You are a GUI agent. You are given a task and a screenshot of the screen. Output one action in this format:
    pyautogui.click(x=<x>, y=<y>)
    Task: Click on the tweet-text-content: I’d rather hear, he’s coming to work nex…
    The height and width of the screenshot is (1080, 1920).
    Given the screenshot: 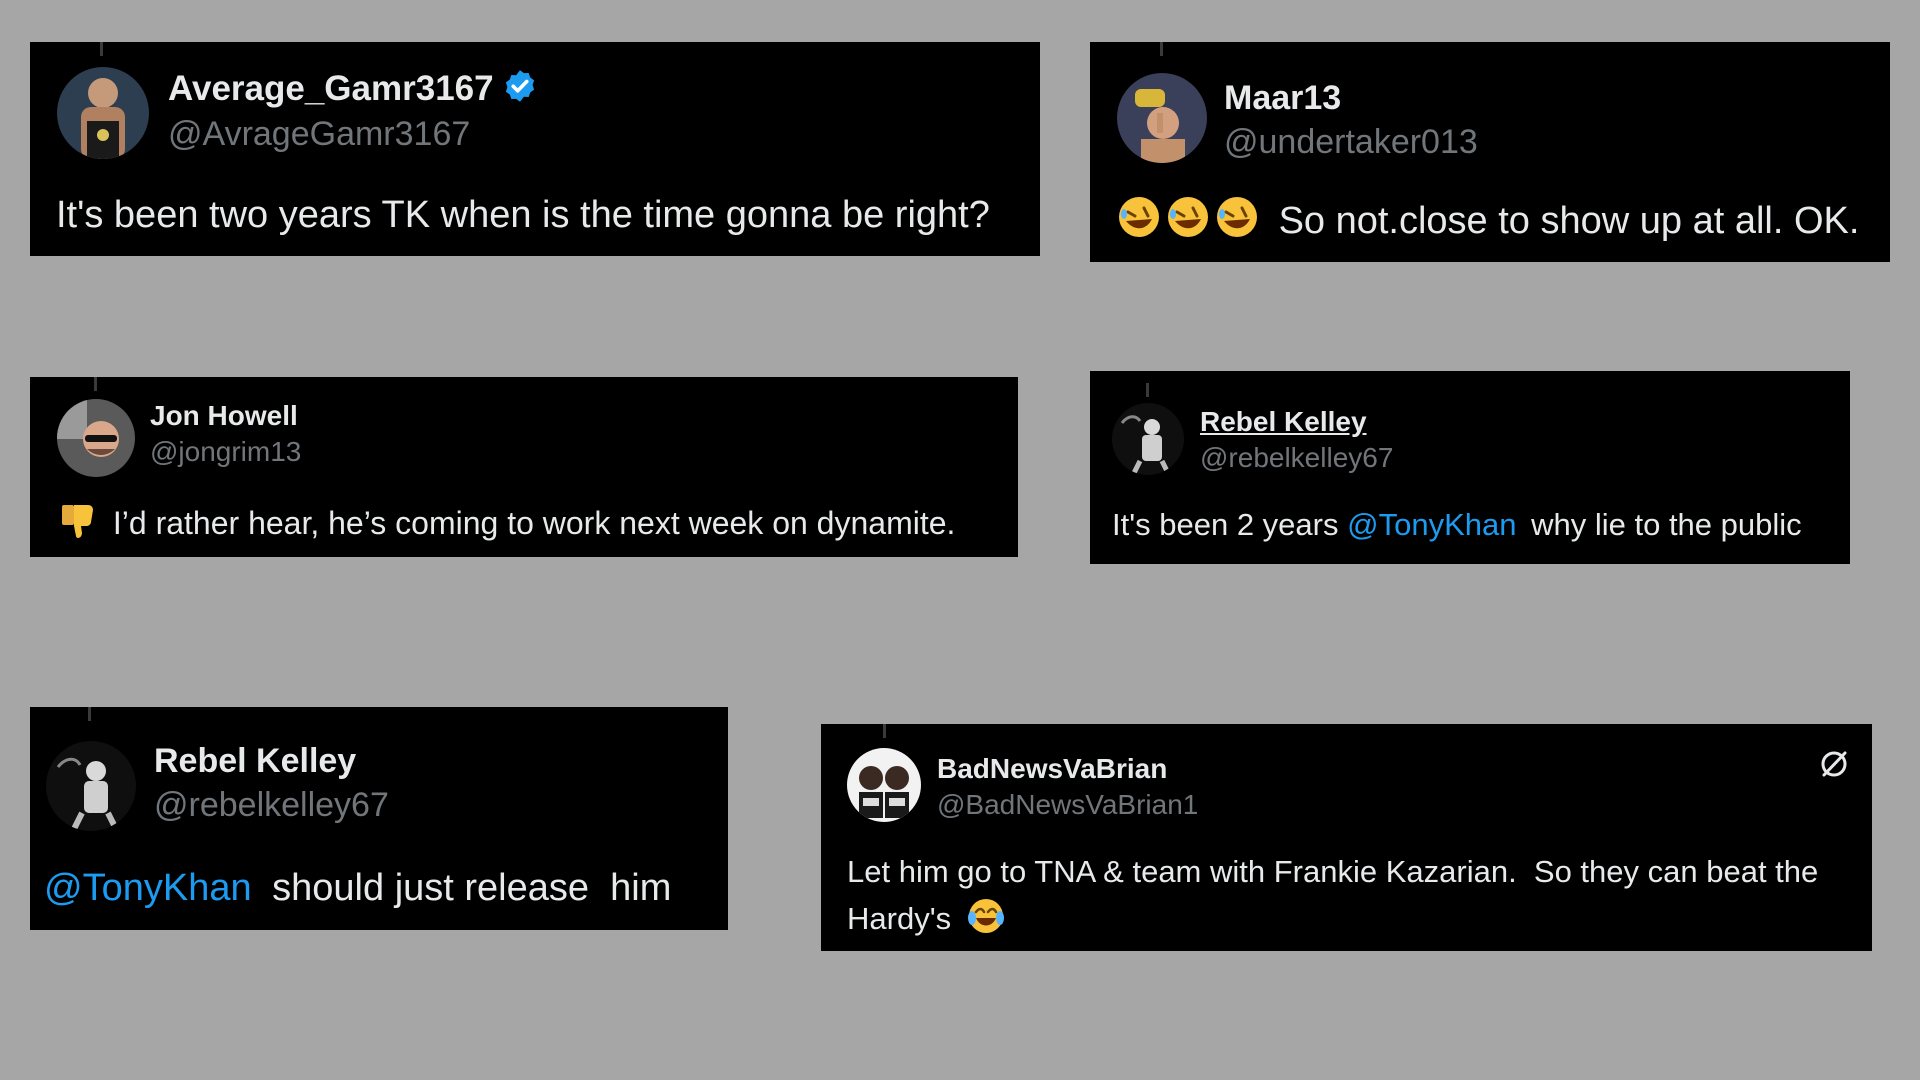 What is the action you would take?
    pyautogui.click(x=534, y=522)
    